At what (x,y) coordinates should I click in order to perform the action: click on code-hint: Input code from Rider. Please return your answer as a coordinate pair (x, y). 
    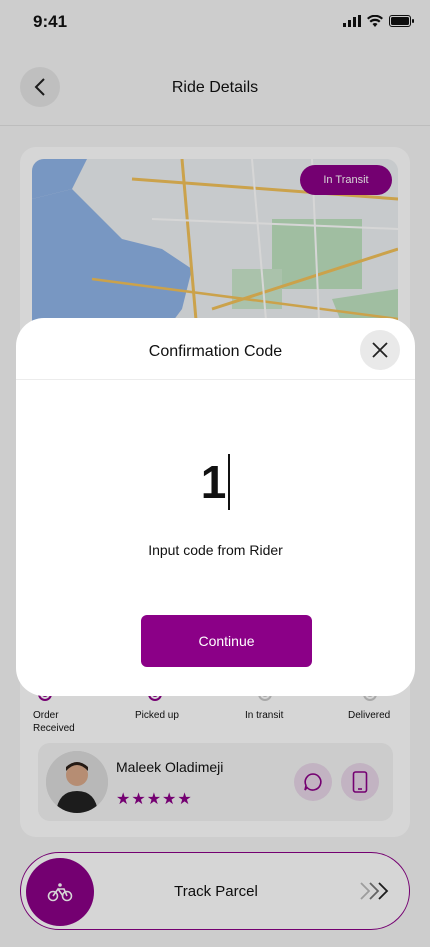
    Looking at the image, I should click on (215, 550).